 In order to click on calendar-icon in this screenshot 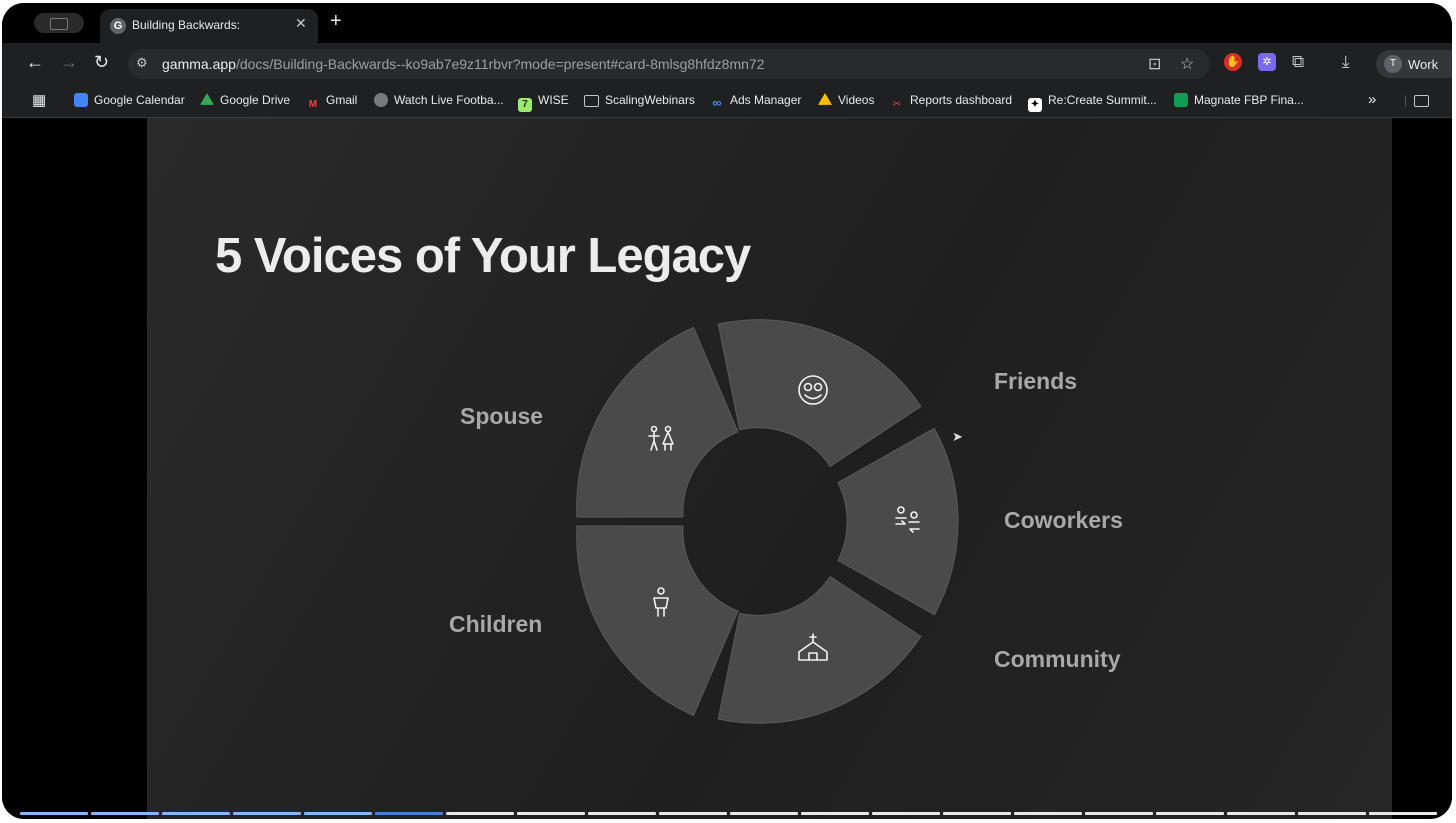, I will do `click(81, 100)`.